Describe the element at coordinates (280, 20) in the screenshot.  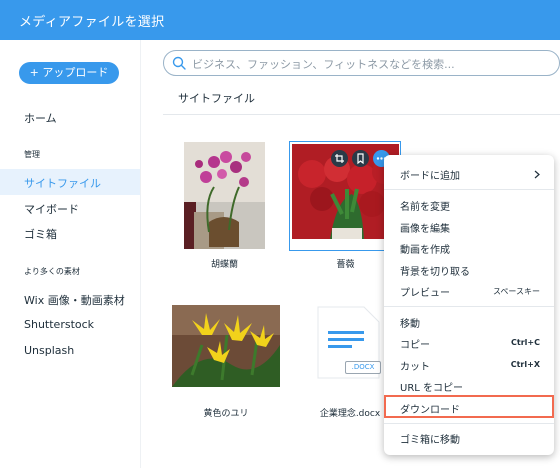
I see `modal-header: メディアファイルを選択` at that location.